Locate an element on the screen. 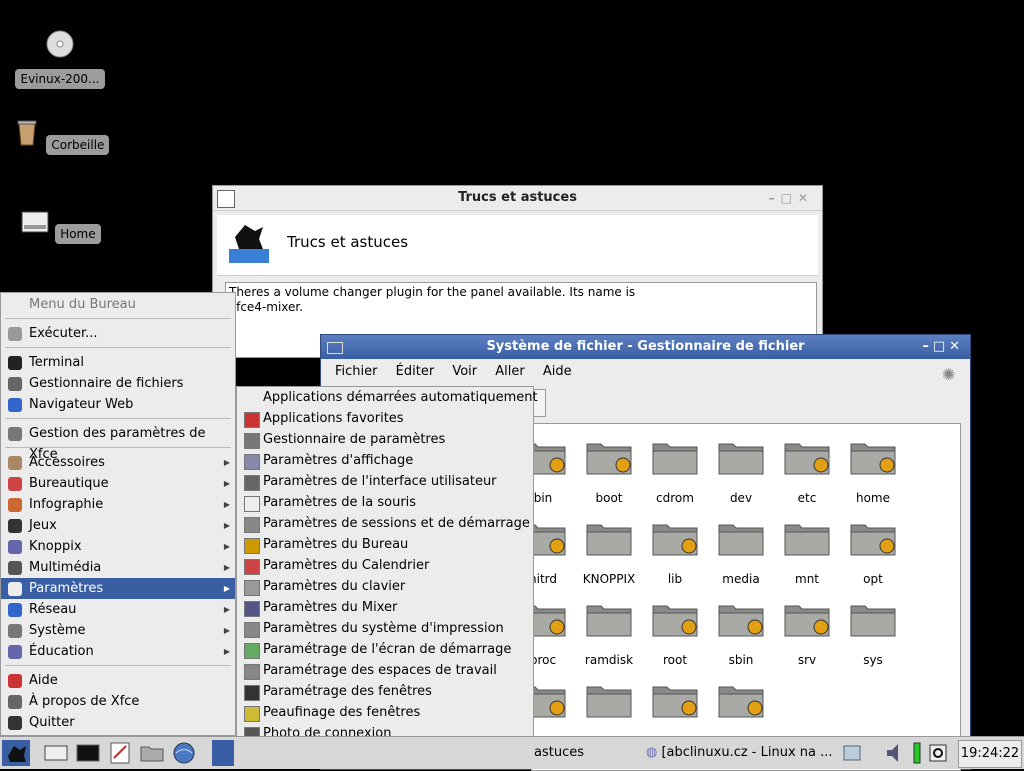  submenu-item: Paramètres de l'interface utilisateur is located at coordinates (385, 481).